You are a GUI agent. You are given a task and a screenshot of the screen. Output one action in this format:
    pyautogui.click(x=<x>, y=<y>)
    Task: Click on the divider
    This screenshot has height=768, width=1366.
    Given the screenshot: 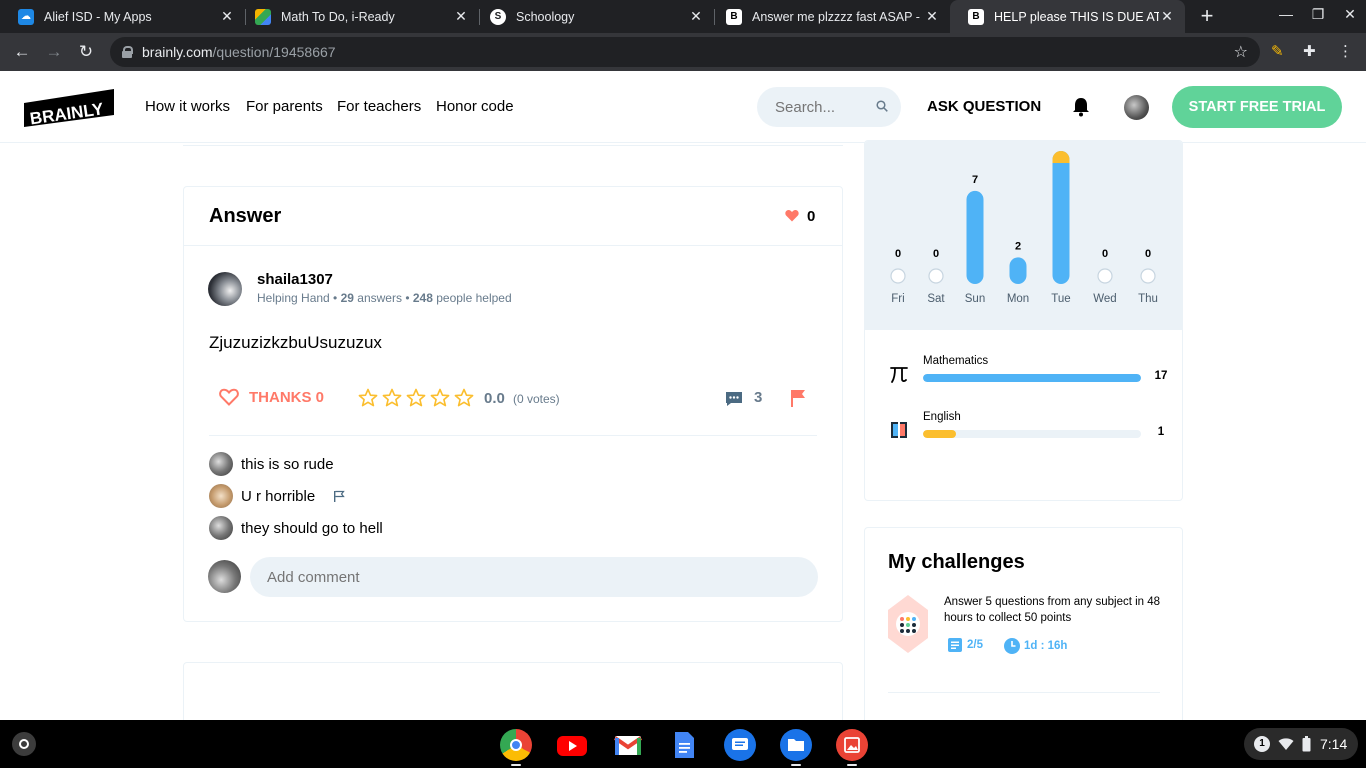 What is the action you would take?
    pyautogui.click(x=513, y=435)
    